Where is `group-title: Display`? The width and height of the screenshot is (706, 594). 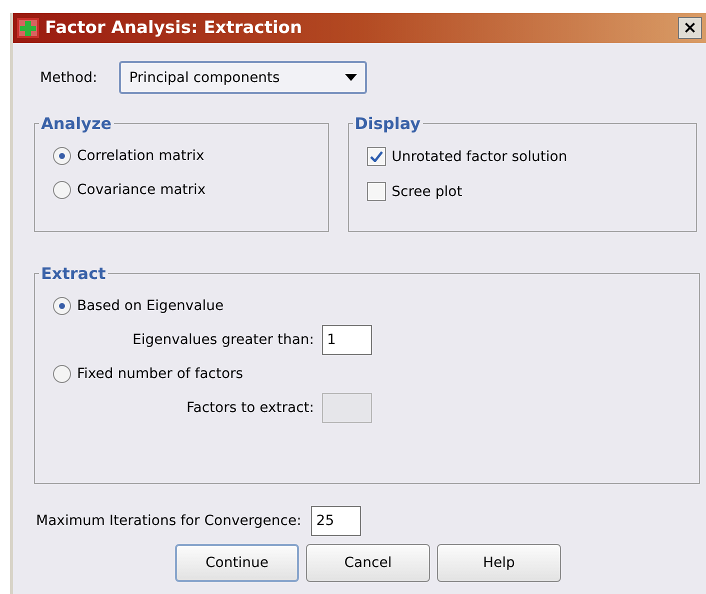 group-title: Display is located at coordinates (388, 123).